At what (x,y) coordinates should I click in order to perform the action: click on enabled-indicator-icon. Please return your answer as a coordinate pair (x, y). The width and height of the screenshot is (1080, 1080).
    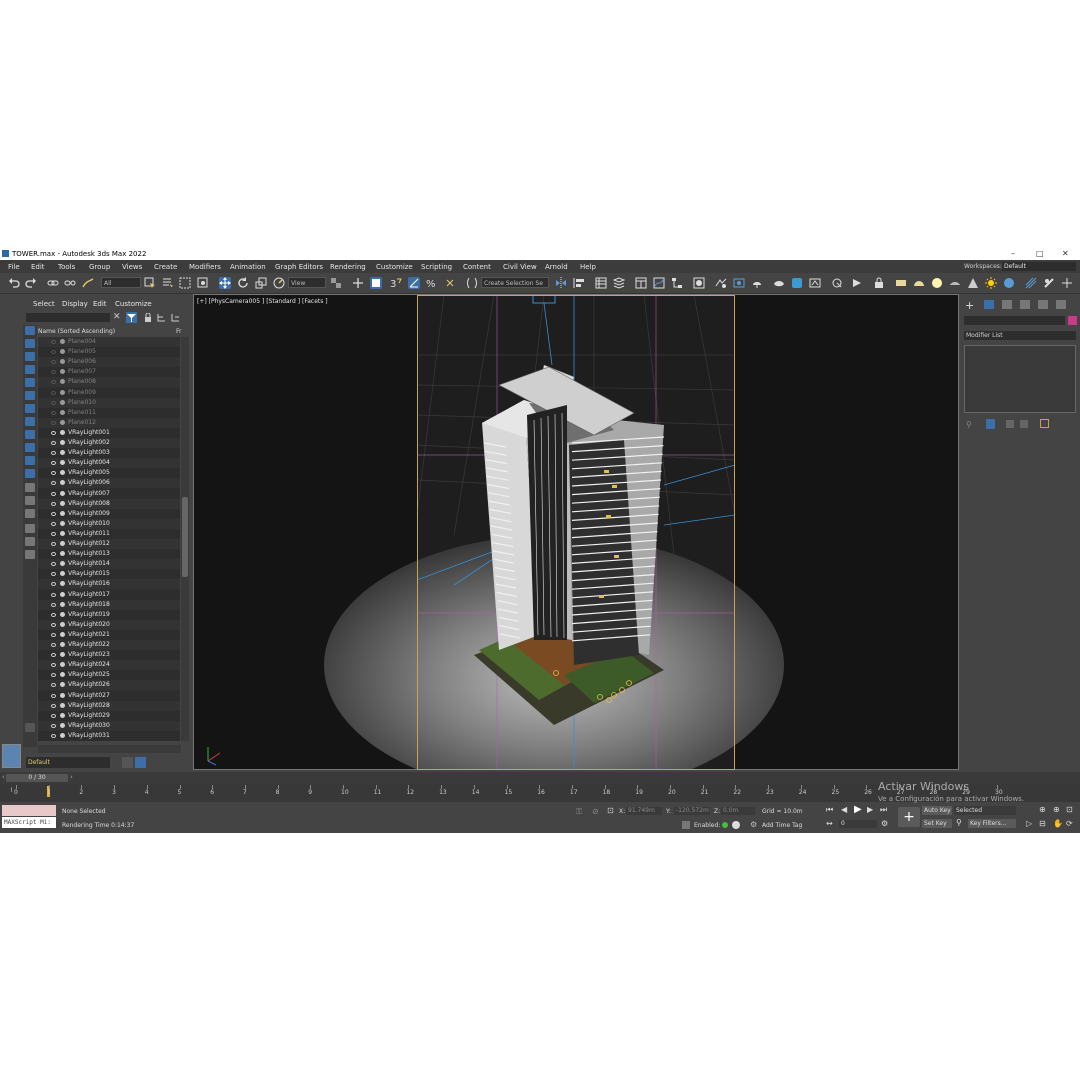
    Looking at the image, I should click on (725, 825).